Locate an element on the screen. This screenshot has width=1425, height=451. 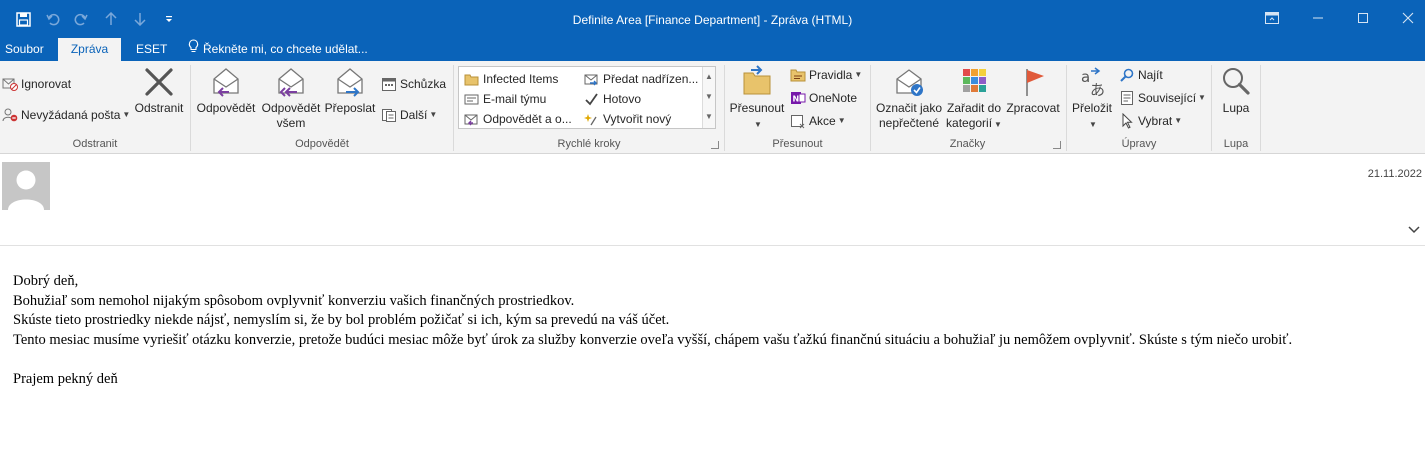
ribbon-display-options-icon is located at coordinates (1272, 18).